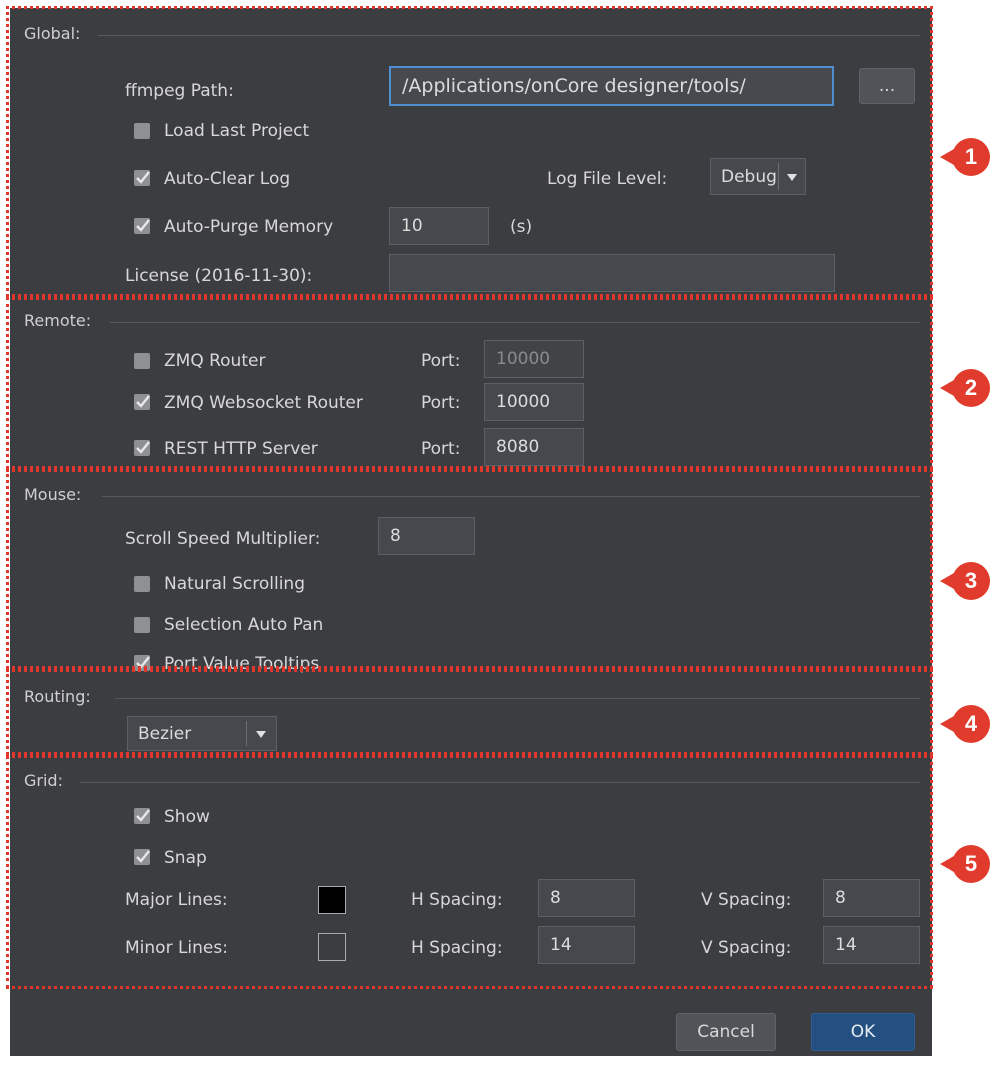 Image resolution: width=1002 pixels, height=1065 pixels. I want to click on cancel-button: Cancel, so click(726, 1032).